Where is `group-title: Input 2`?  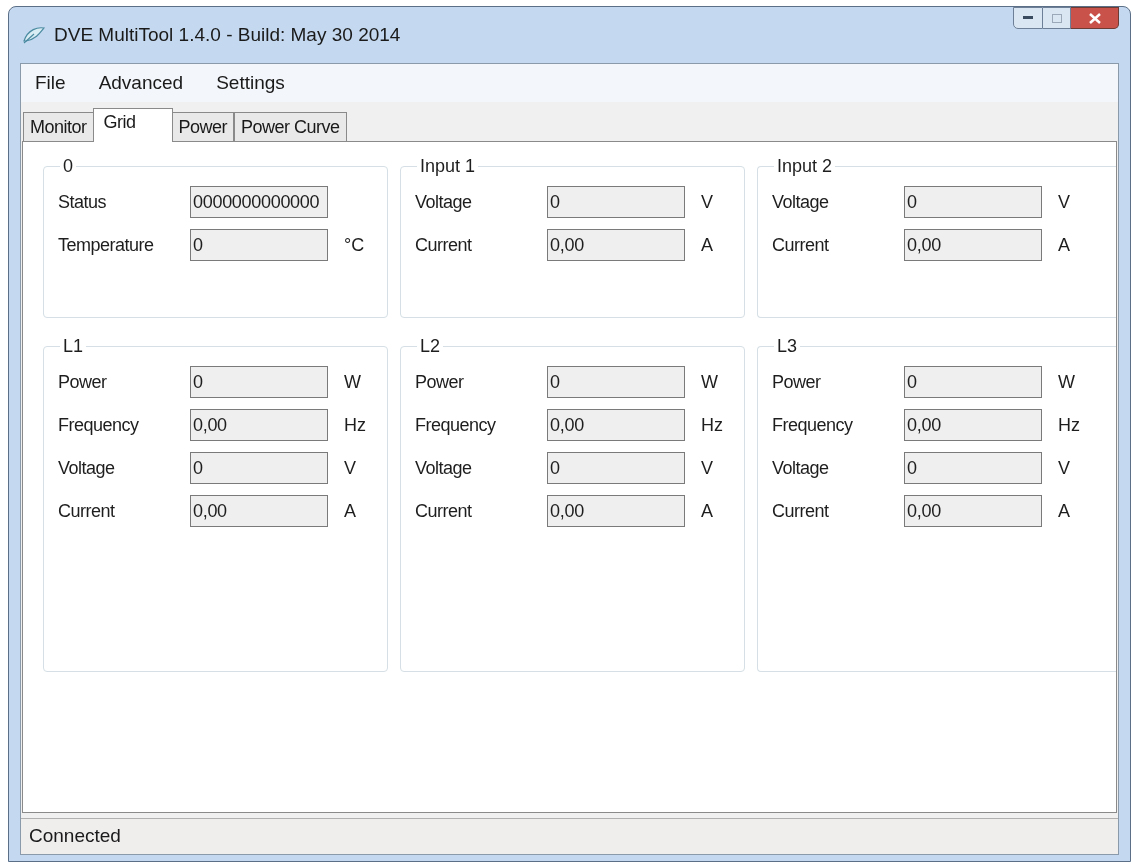
group-title: Input 2 is located at coordinates (805, 166).